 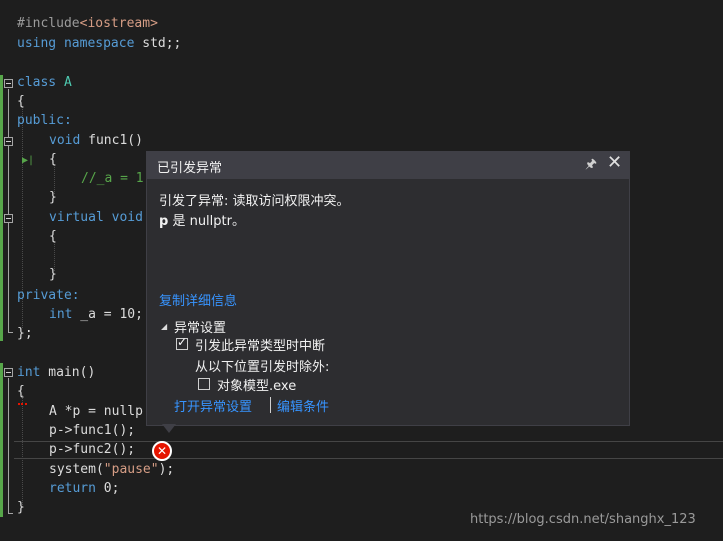 What do you see at coordinates (21, 391) in the screenshot?
I see `code-line-20: {` at bounding box center [21, 391].